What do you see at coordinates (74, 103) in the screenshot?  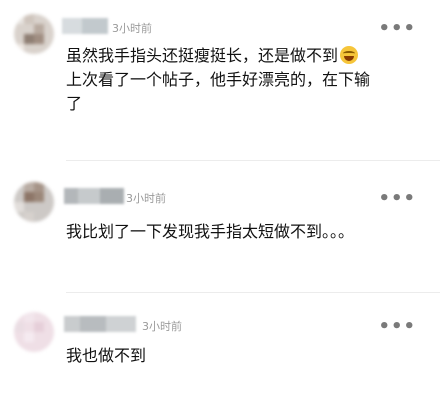 I see `comment-line: 了` at bounding box center [74, 103].